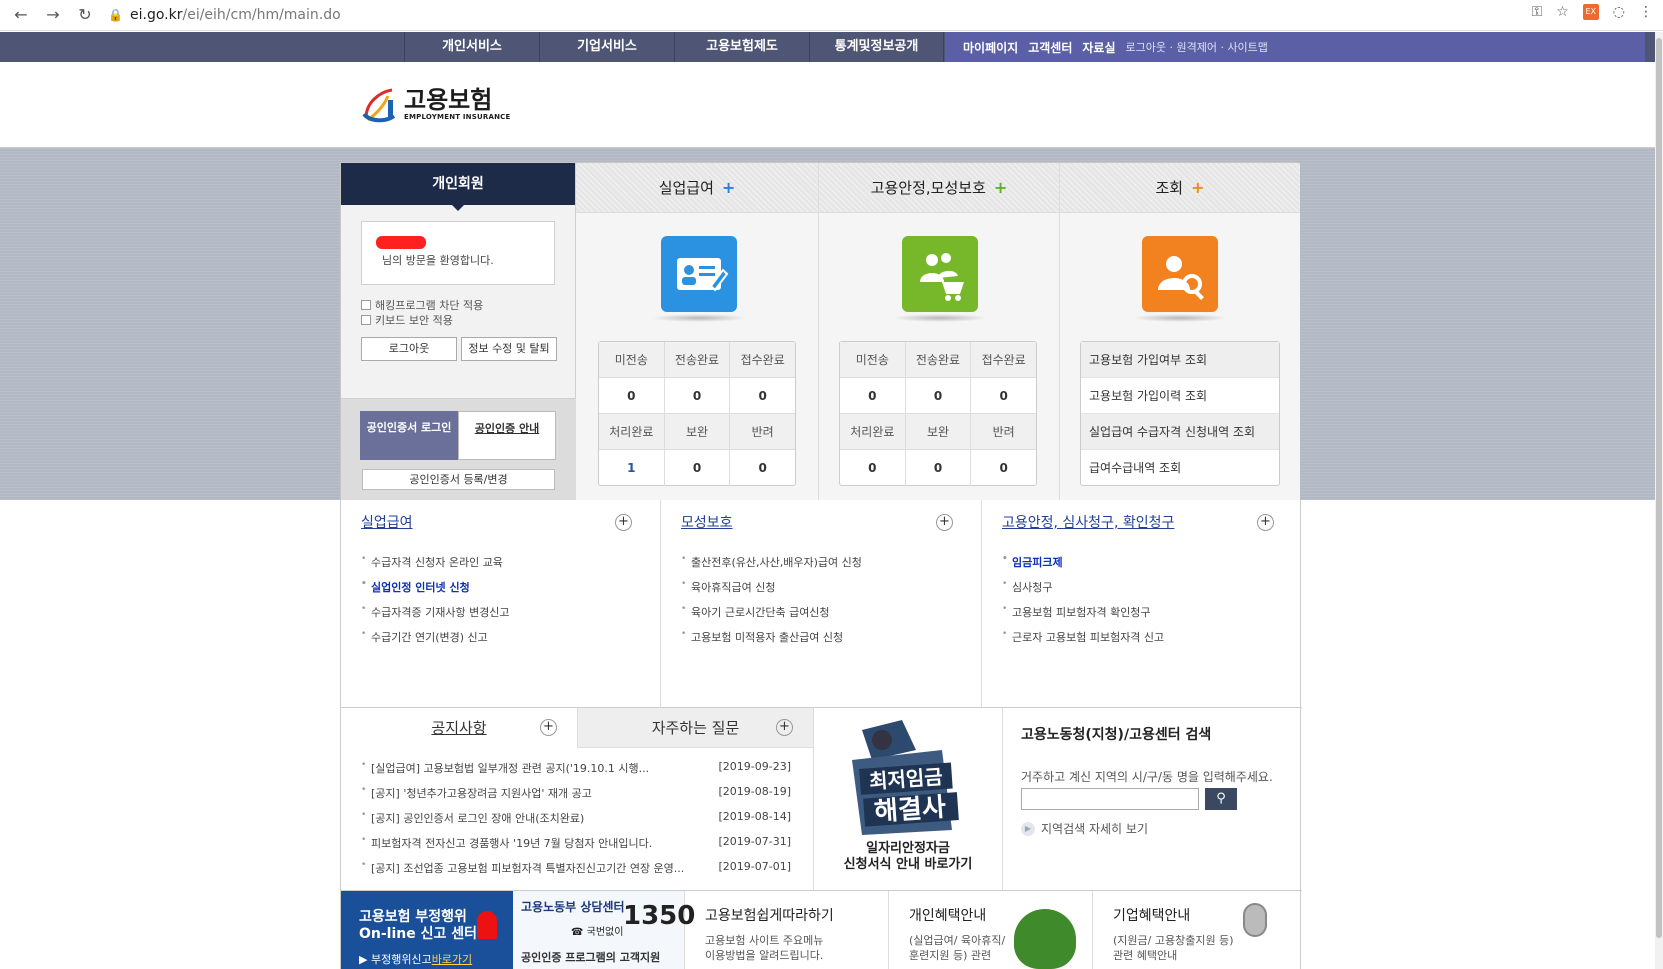 This screenshot has height=969, width=1663. Describe the element at coordinates (21, 15) in the screenshot. I see `back-icon: ←` at that location.